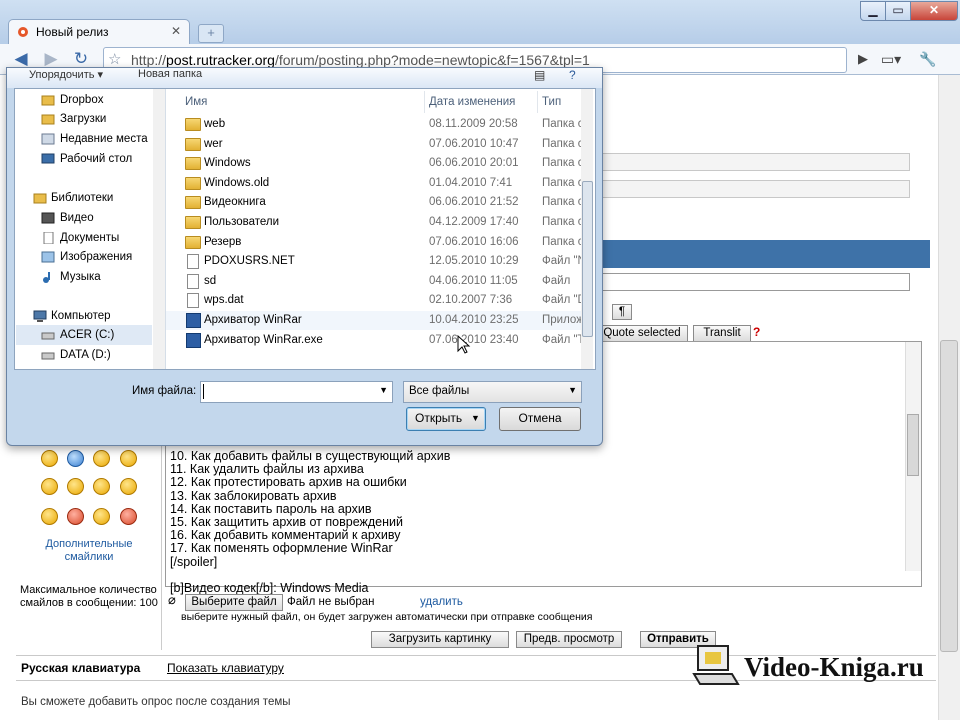  Describe the element at coordinates (928, 59) in the screenshot. I see `wrench-icon: 🔧` at that location.